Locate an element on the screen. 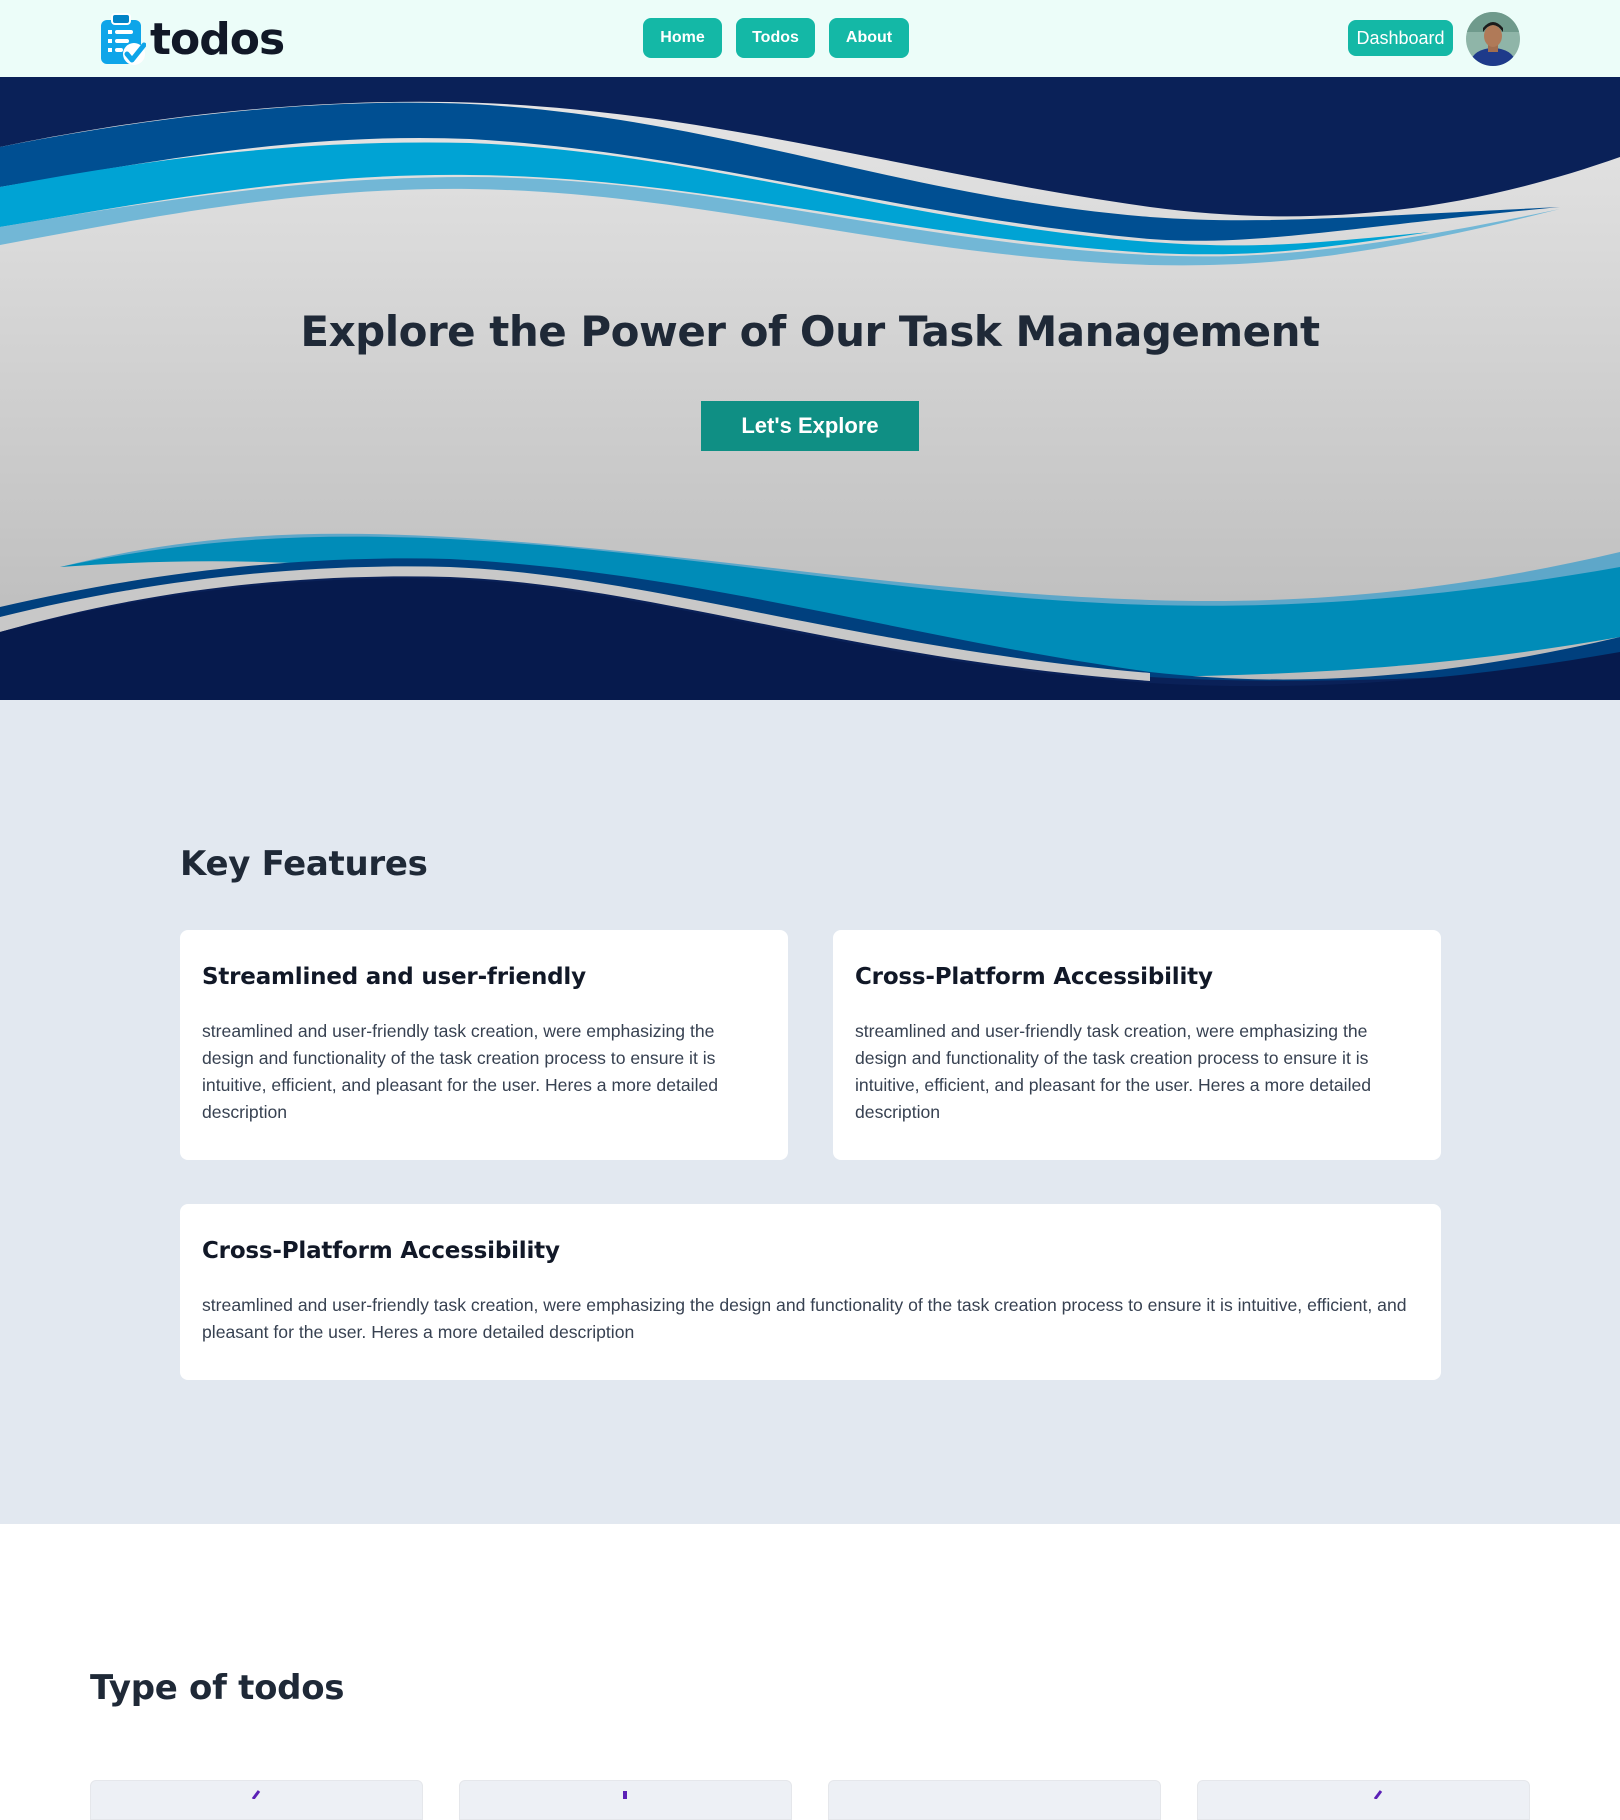 The width and height of the screenshot is (1620, 1820). lets-explore-button: Let's Explore is located at coordinates (810, 426).